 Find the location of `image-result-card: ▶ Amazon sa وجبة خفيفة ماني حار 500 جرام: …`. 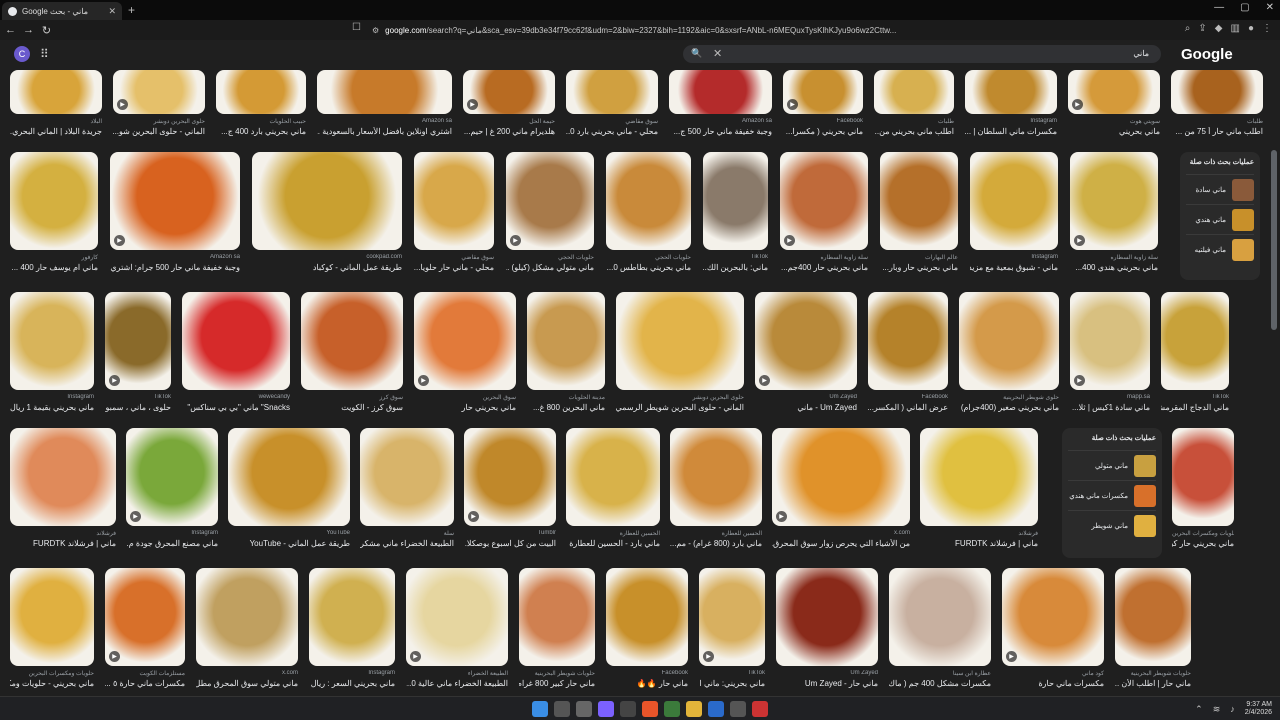

image-result-card: ▶ Amazon sa وجبة خفيفة ماني حار 500 جرام: … is located at coordinates (175, 214).